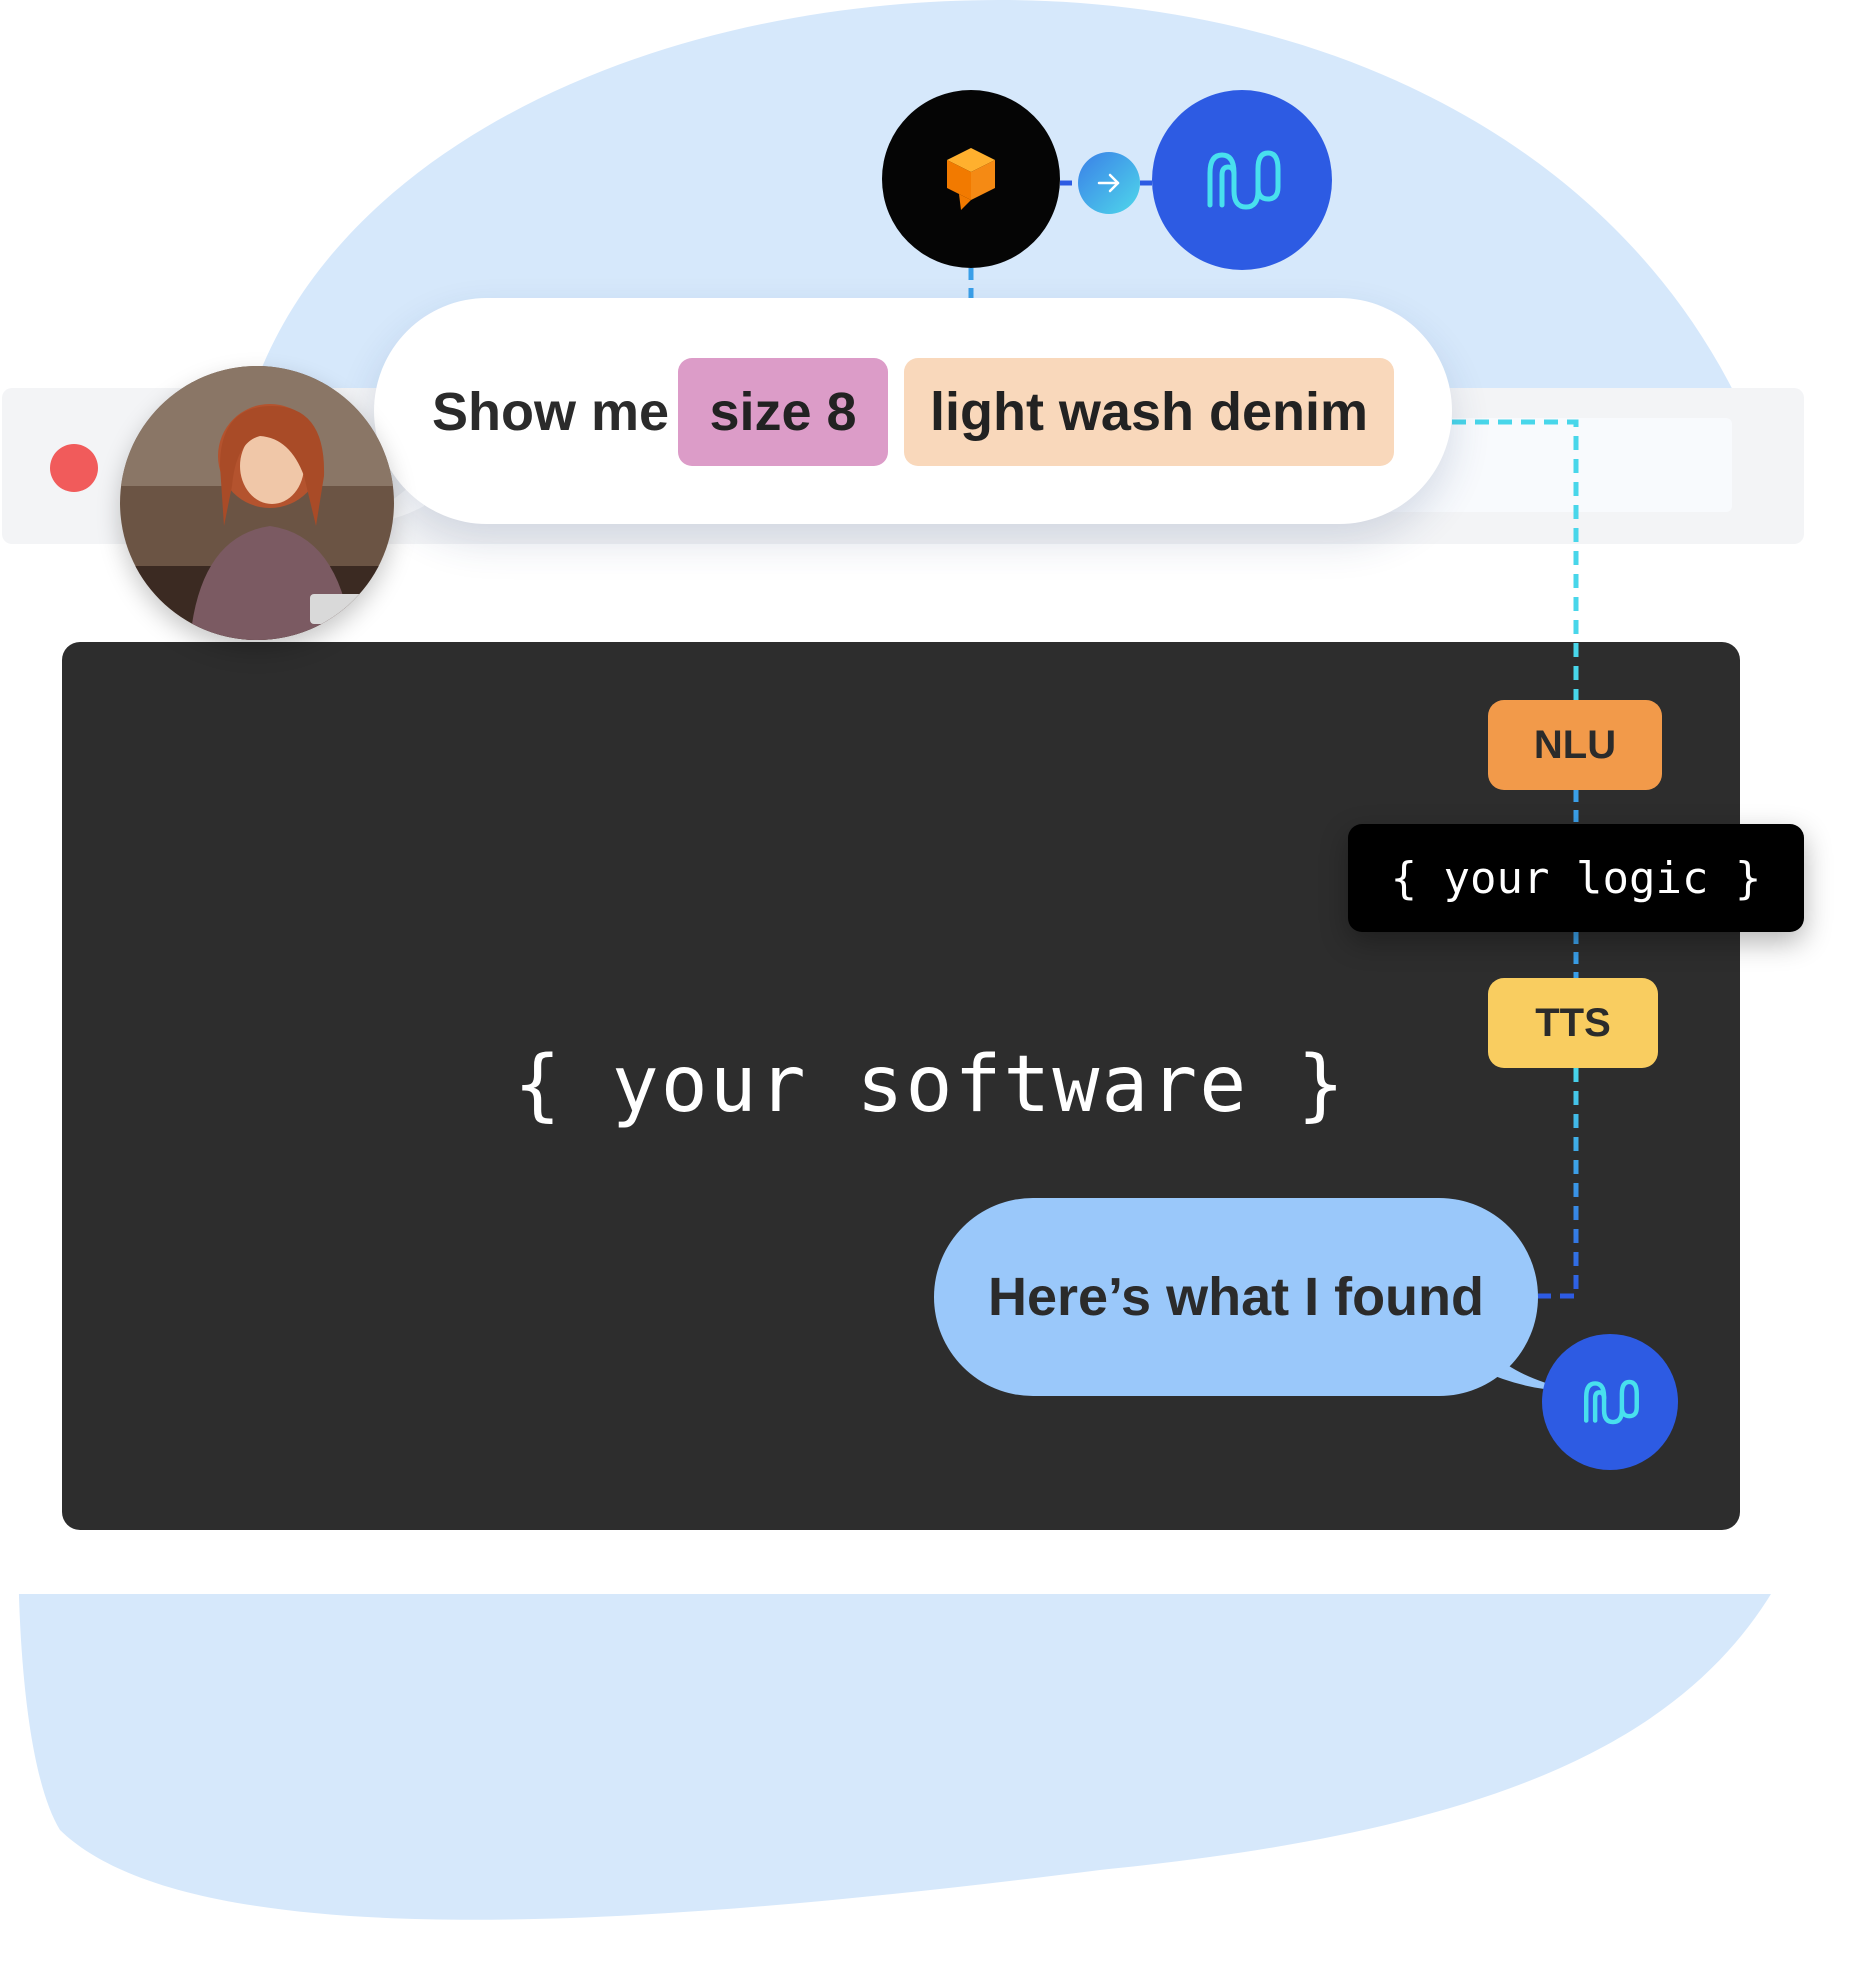  I want to click on arrow-right-icon, so click(1108, 183).